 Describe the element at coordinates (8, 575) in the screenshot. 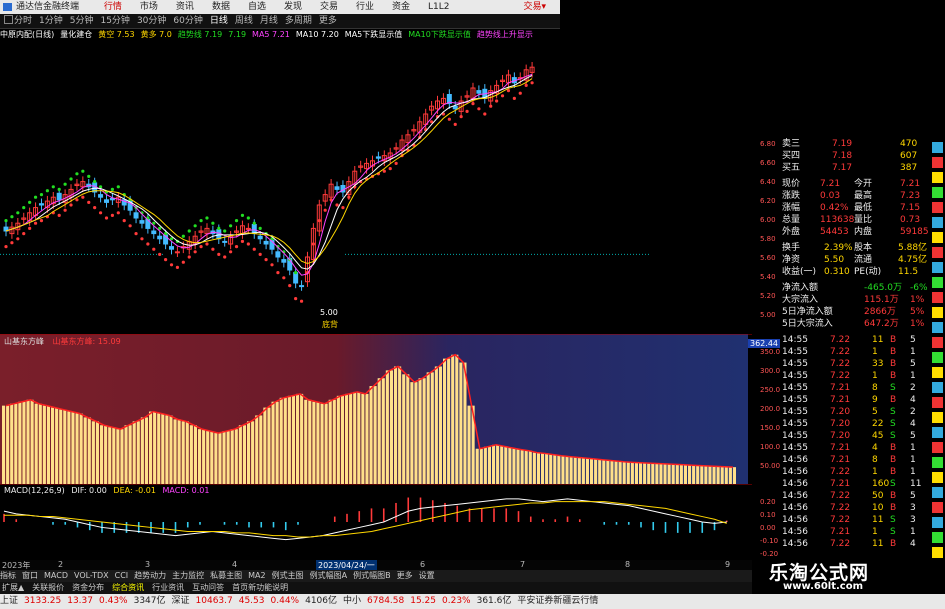

I see `indicator-menu-0: 指标` at that location.